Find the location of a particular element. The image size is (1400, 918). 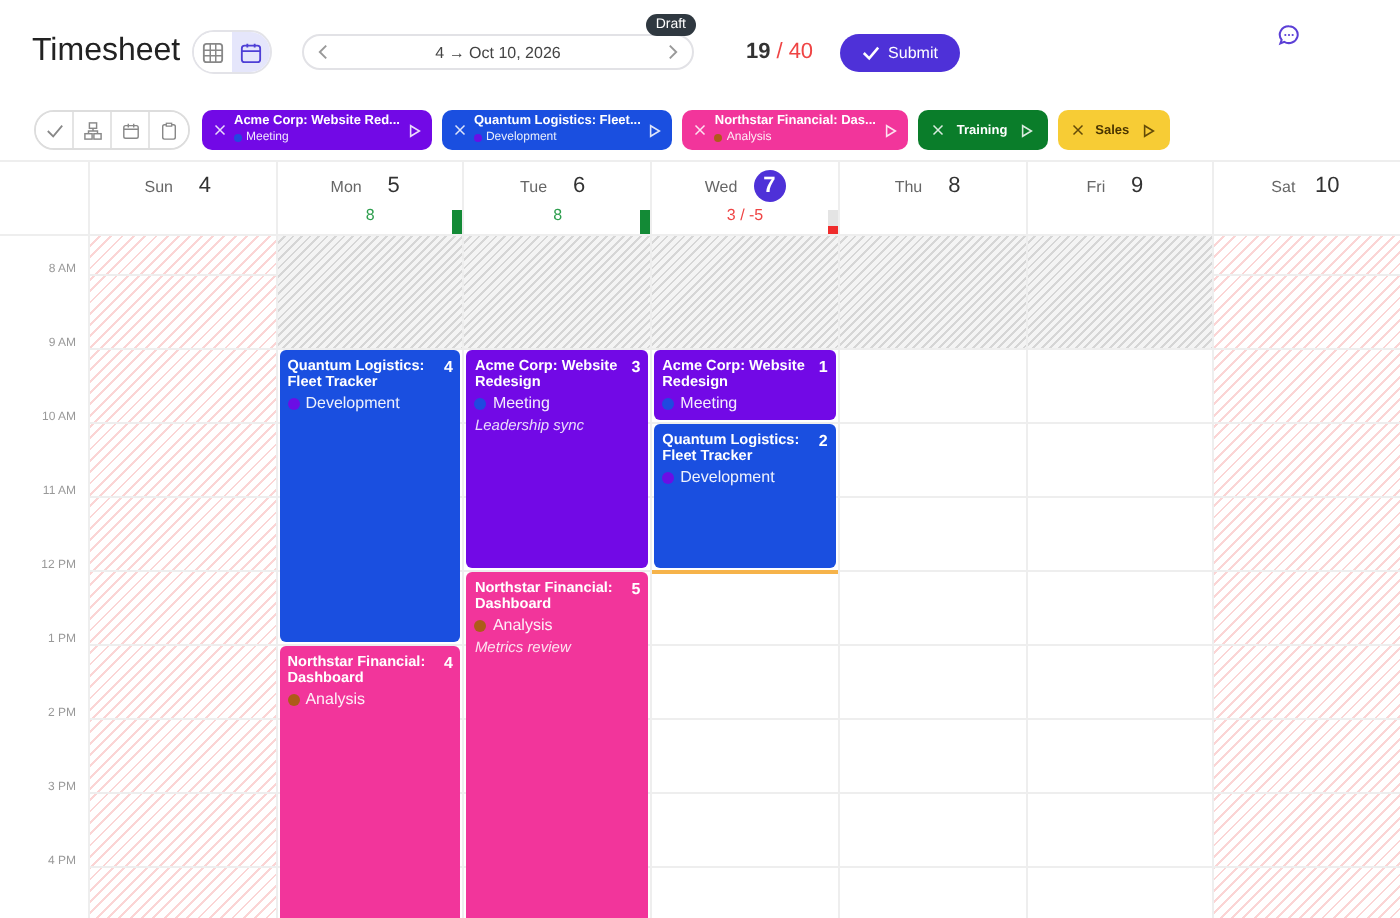

chevron-right-icon is located at coordinates (672, 52).